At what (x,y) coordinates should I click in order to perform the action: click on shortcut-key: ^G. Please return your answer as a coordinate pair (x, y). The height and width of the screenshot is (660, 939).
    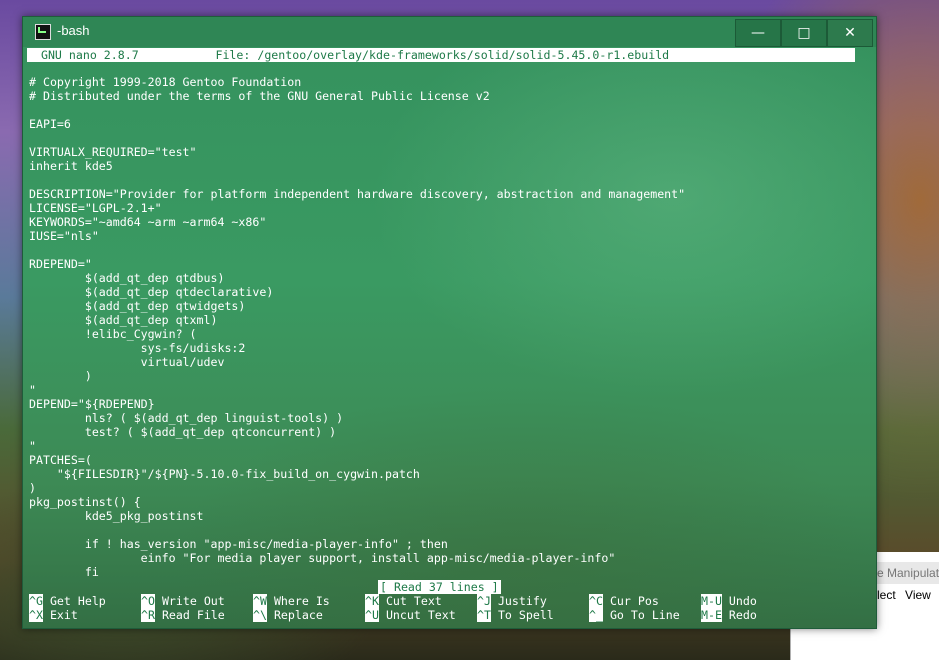
    Looking at the image, I should click on (36, 601).